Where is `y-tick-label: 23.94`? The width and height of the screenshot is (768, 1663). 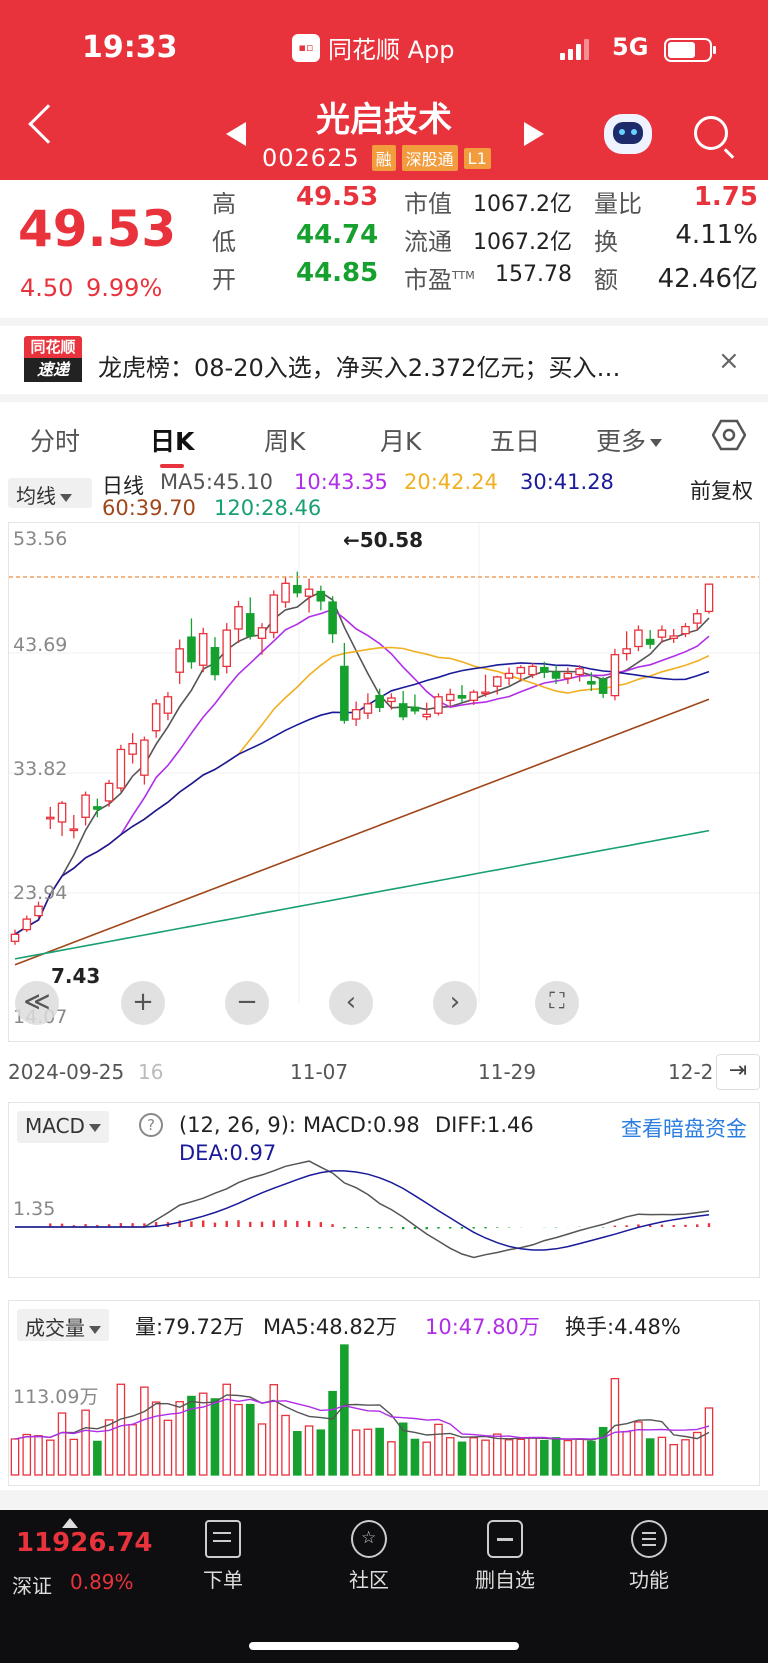
y-tick-label: 23.94 is located at coordinates (40, 893).